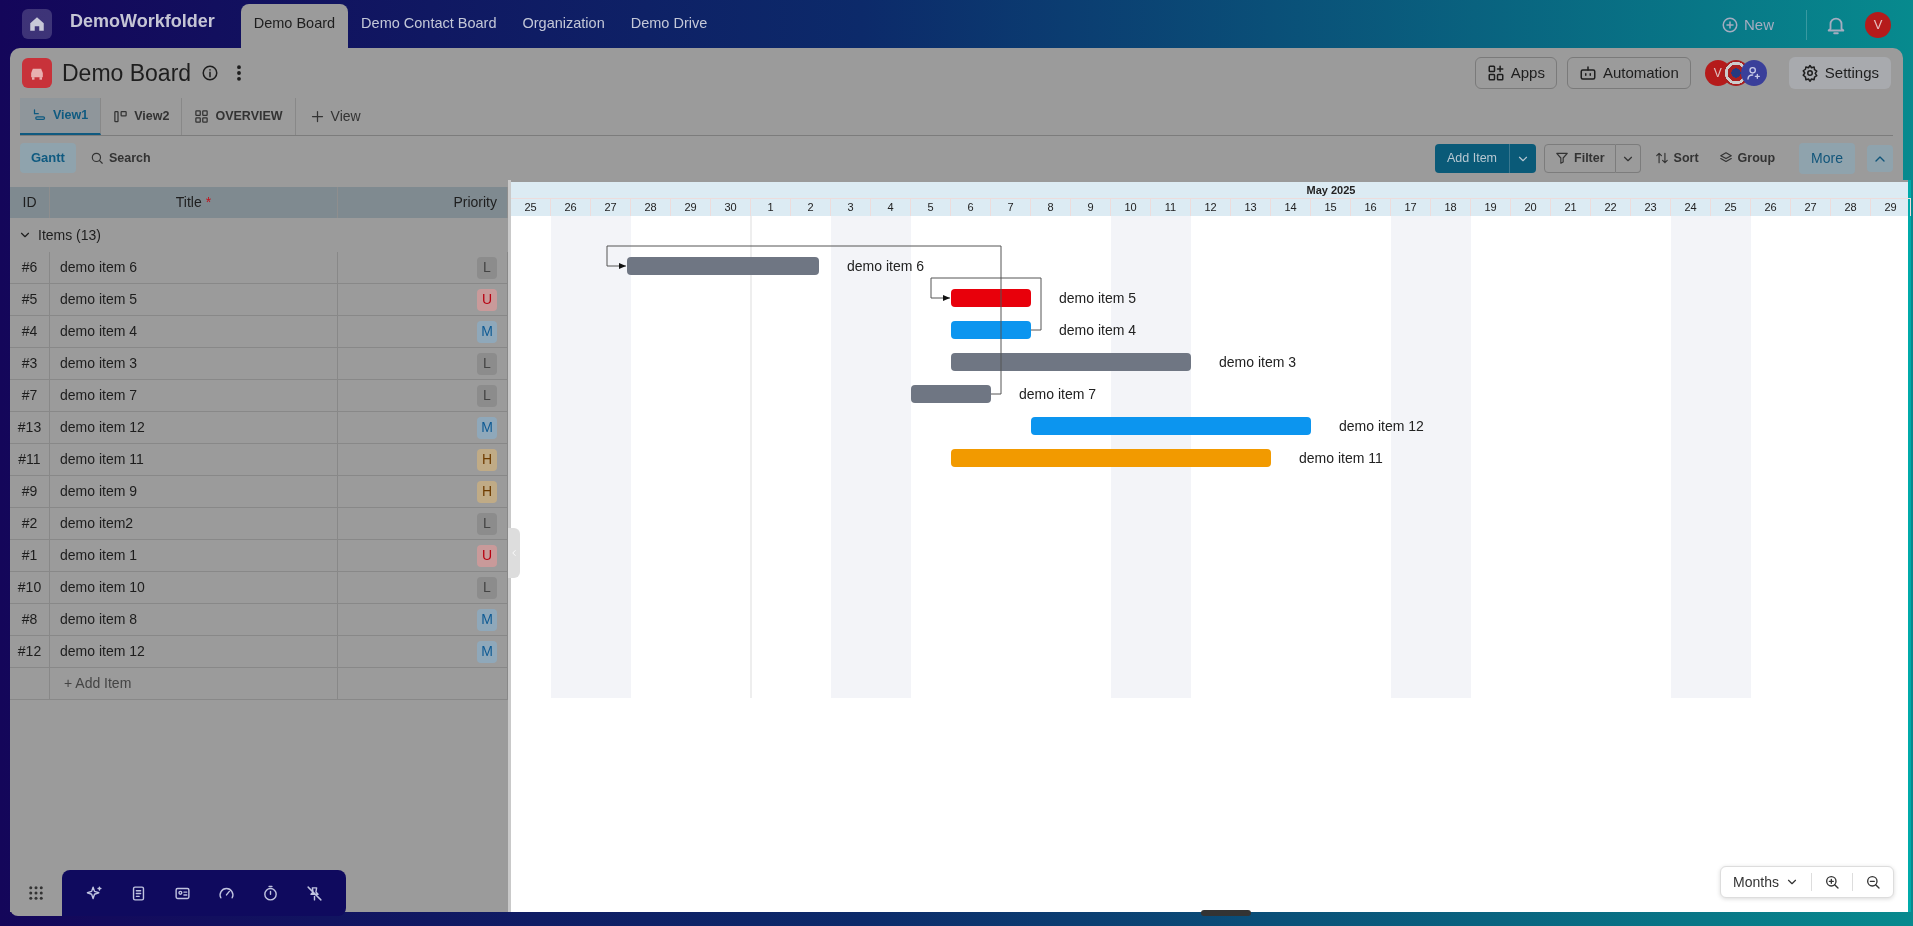 The image size is (1913, 926). I want to click on add-user-icon, so click(1753, 73).